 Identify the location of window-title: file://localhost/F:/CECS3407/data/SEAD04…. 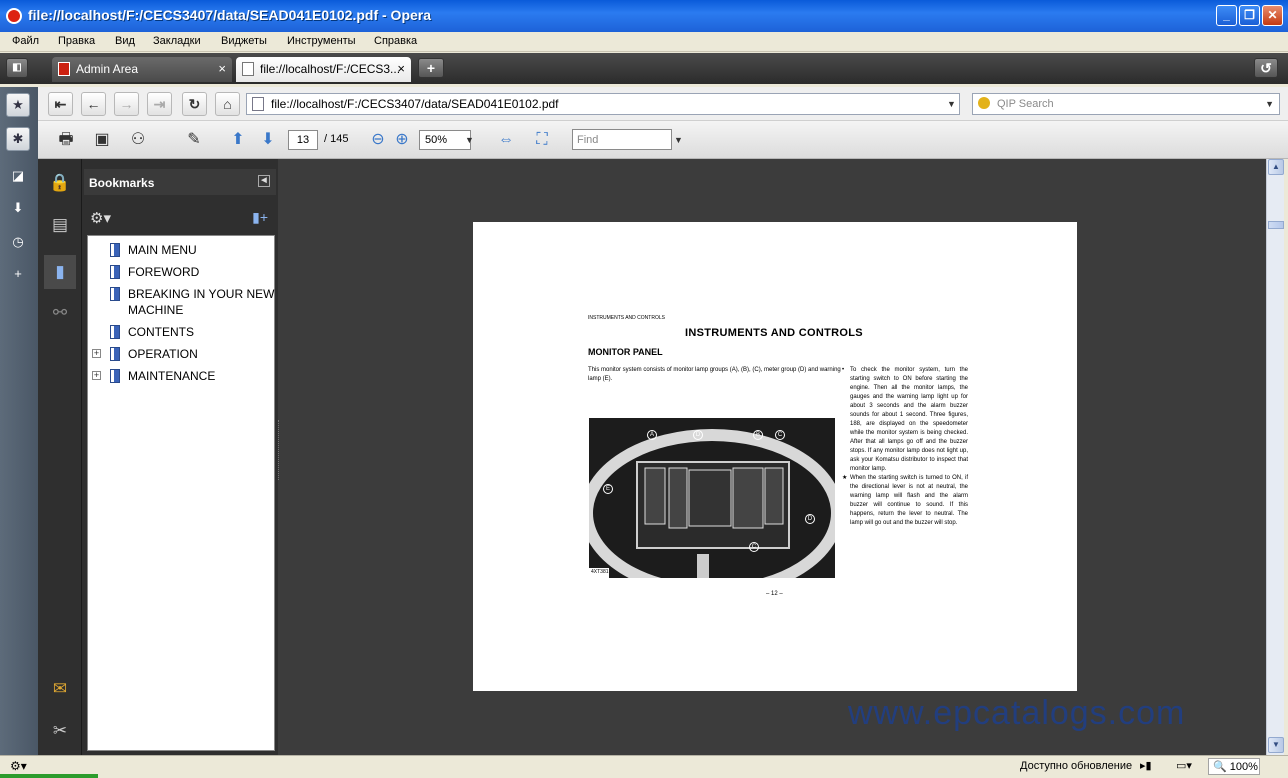
(230, 15).